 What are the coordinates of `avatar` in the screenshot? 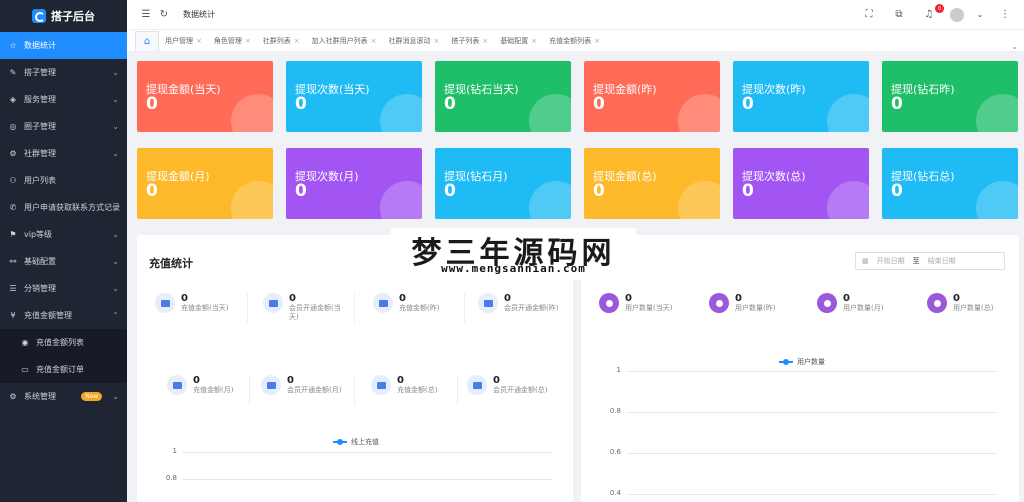 It's located at (957, 14).